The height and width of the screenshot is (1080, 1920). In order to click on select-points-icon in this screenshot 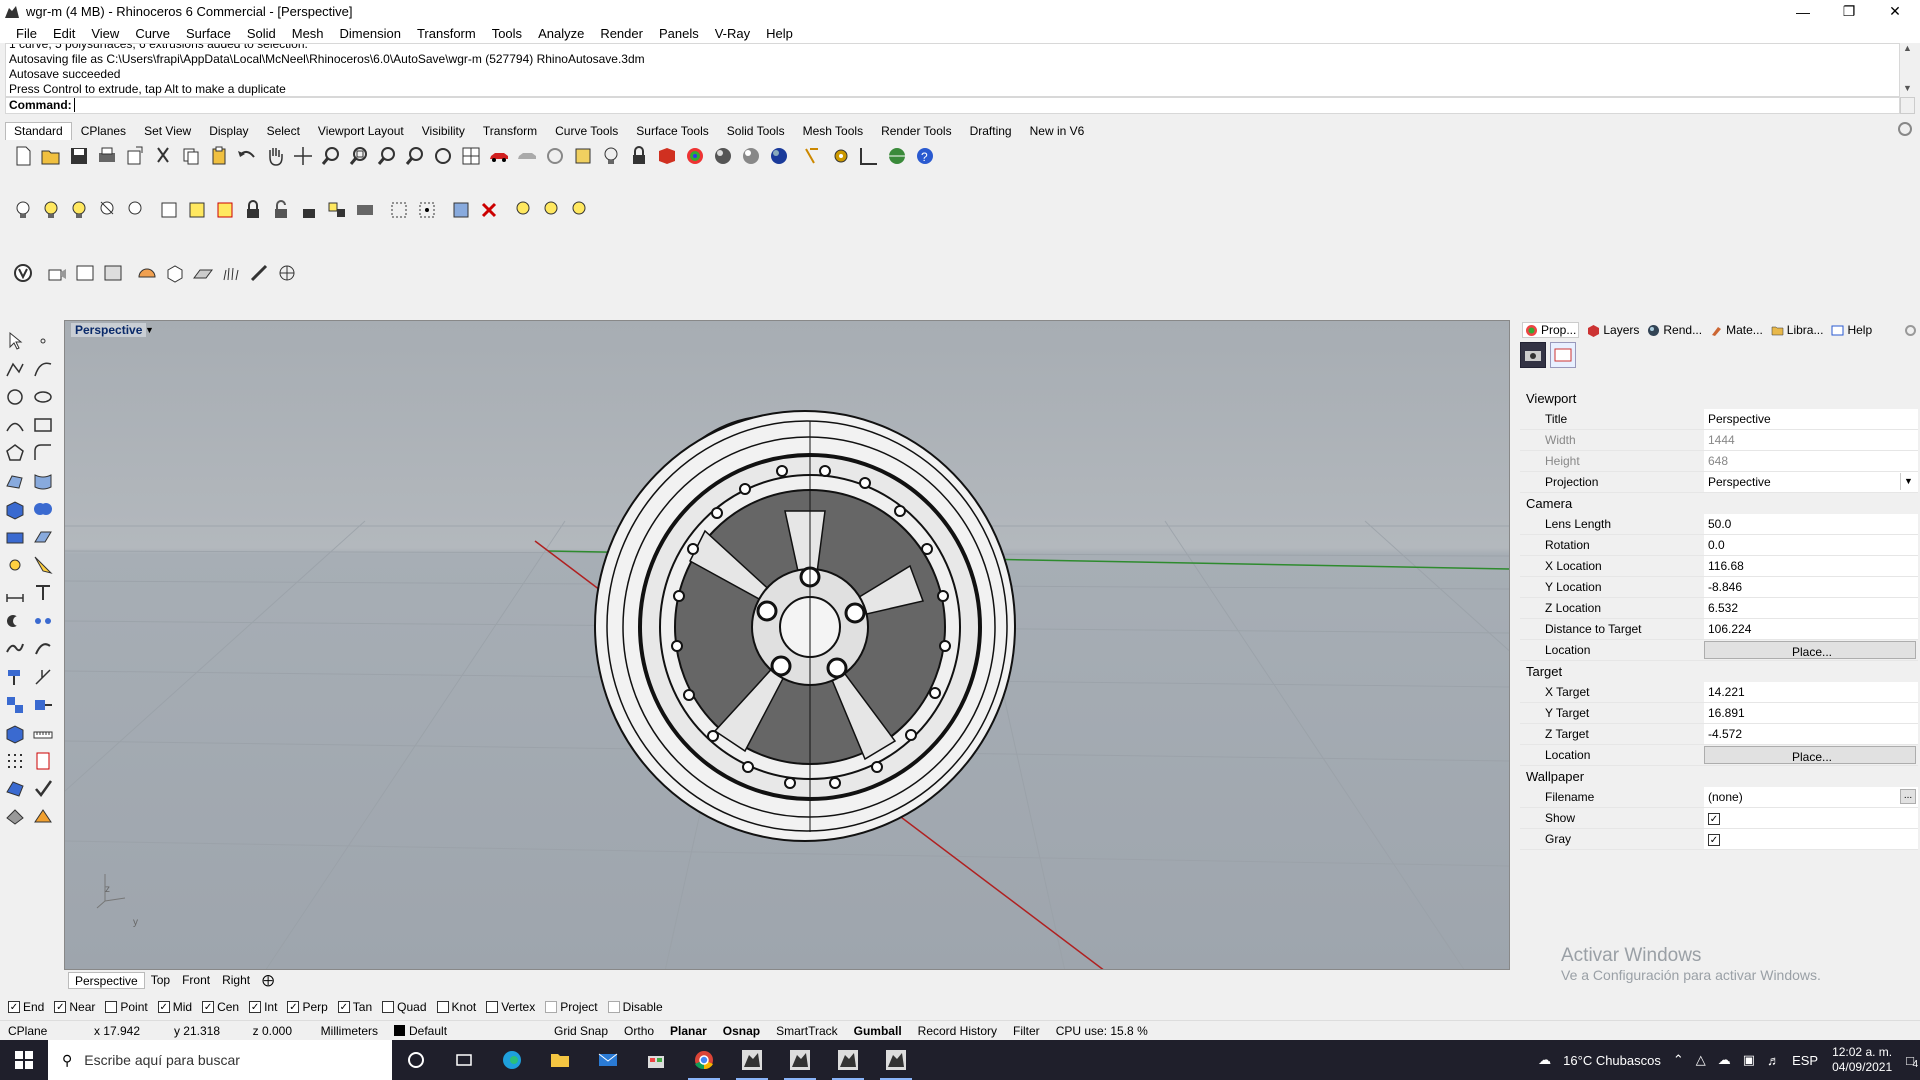, I will do `click(583, 156)`.